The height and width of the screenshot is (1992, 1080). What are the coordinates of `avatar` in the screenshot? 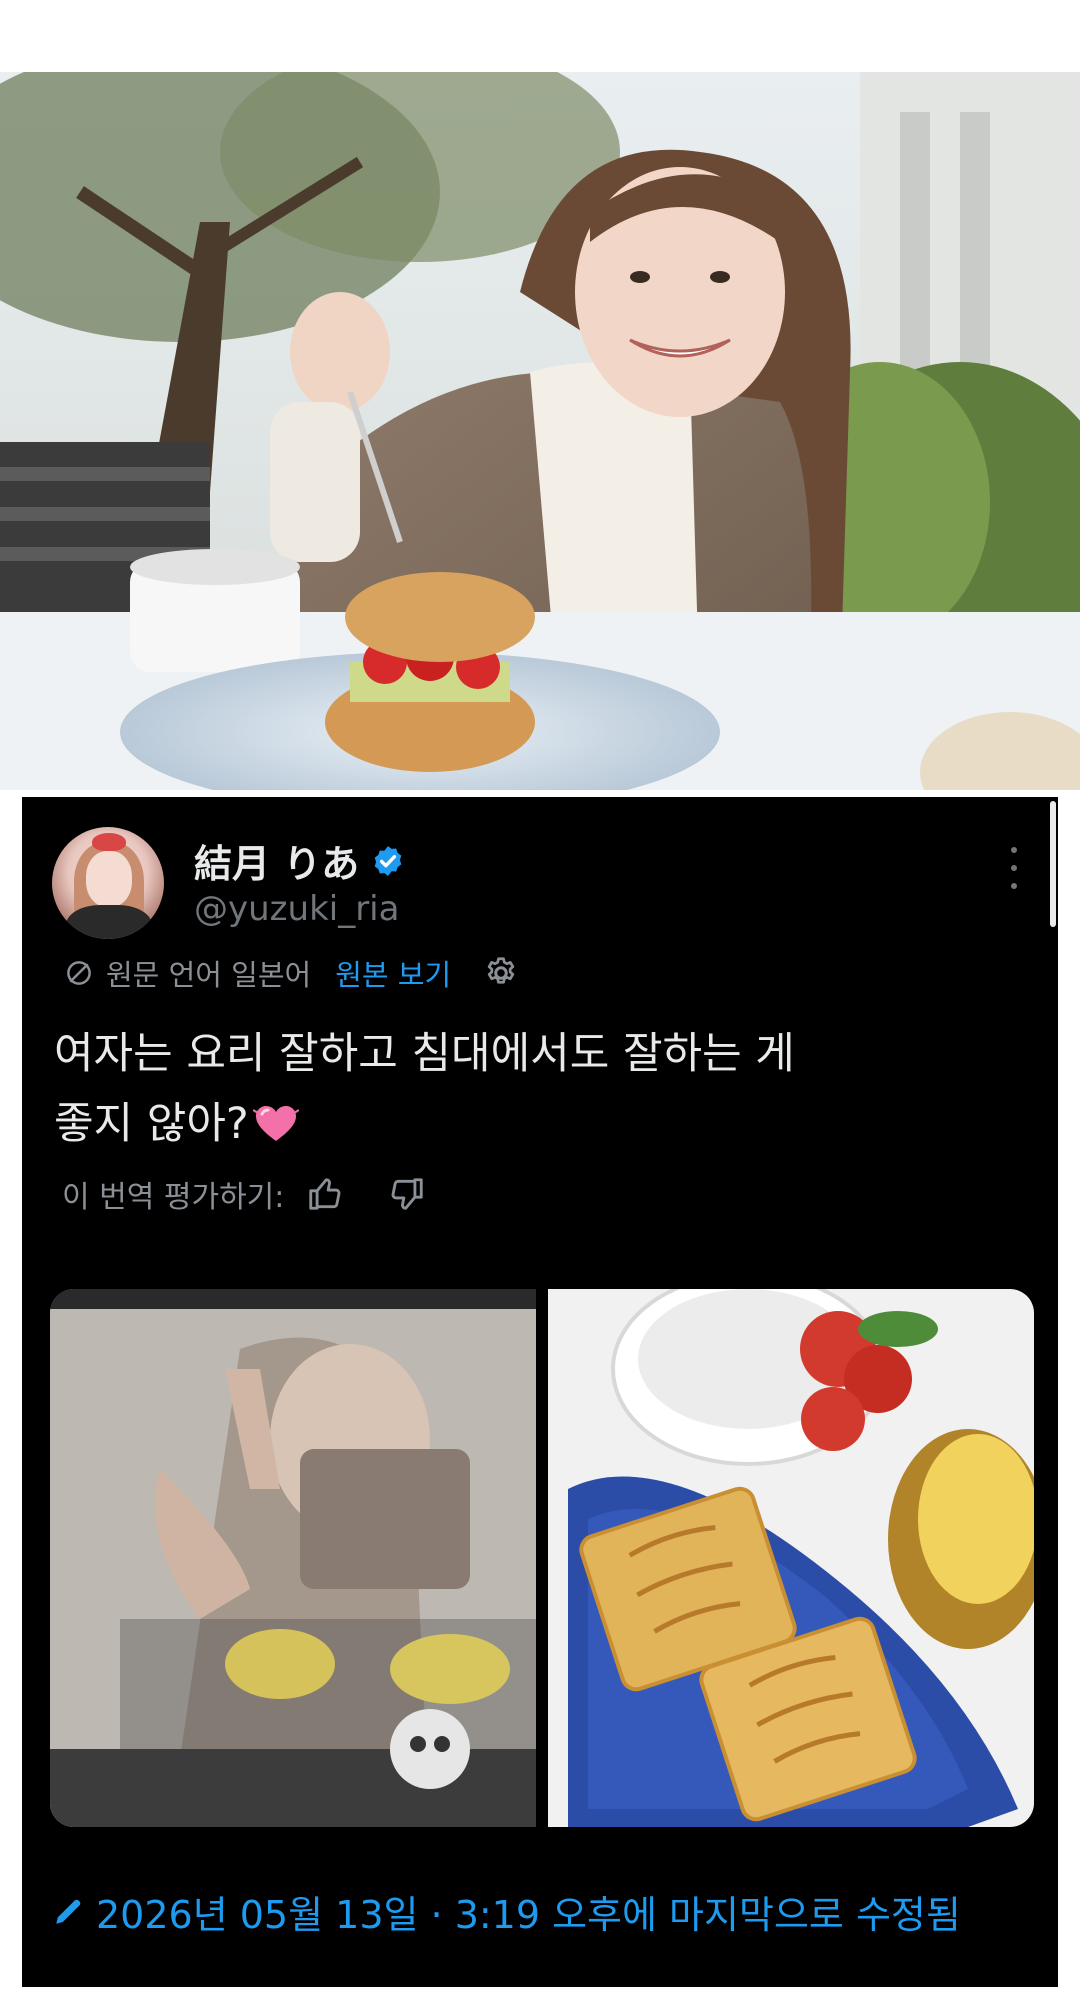 It's located at (108, 883).